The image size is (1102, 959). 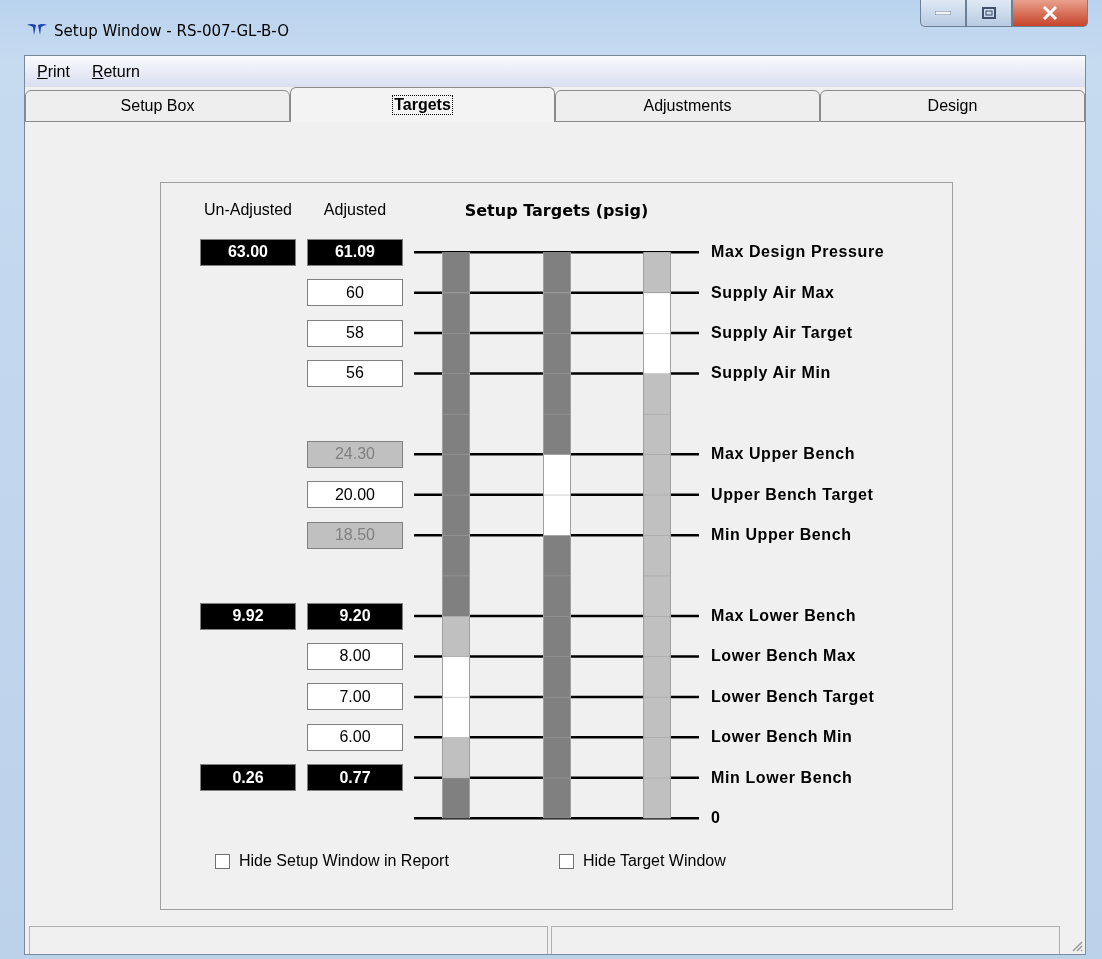 I want to click on checkbox: Hide Target Window, so click(x=642, y=861).